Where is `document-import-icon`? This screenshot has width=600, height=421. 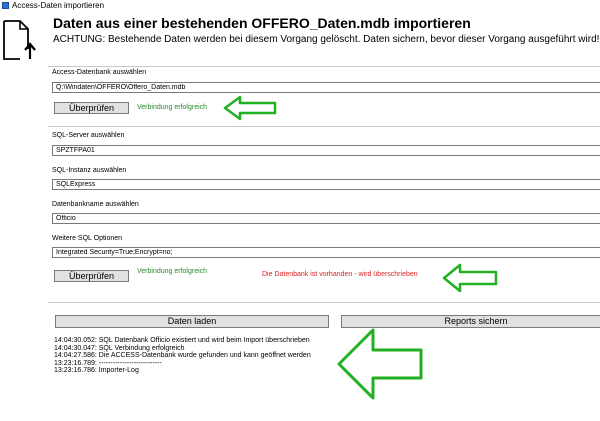 document-import-icon is located at coordinates (19, 40).